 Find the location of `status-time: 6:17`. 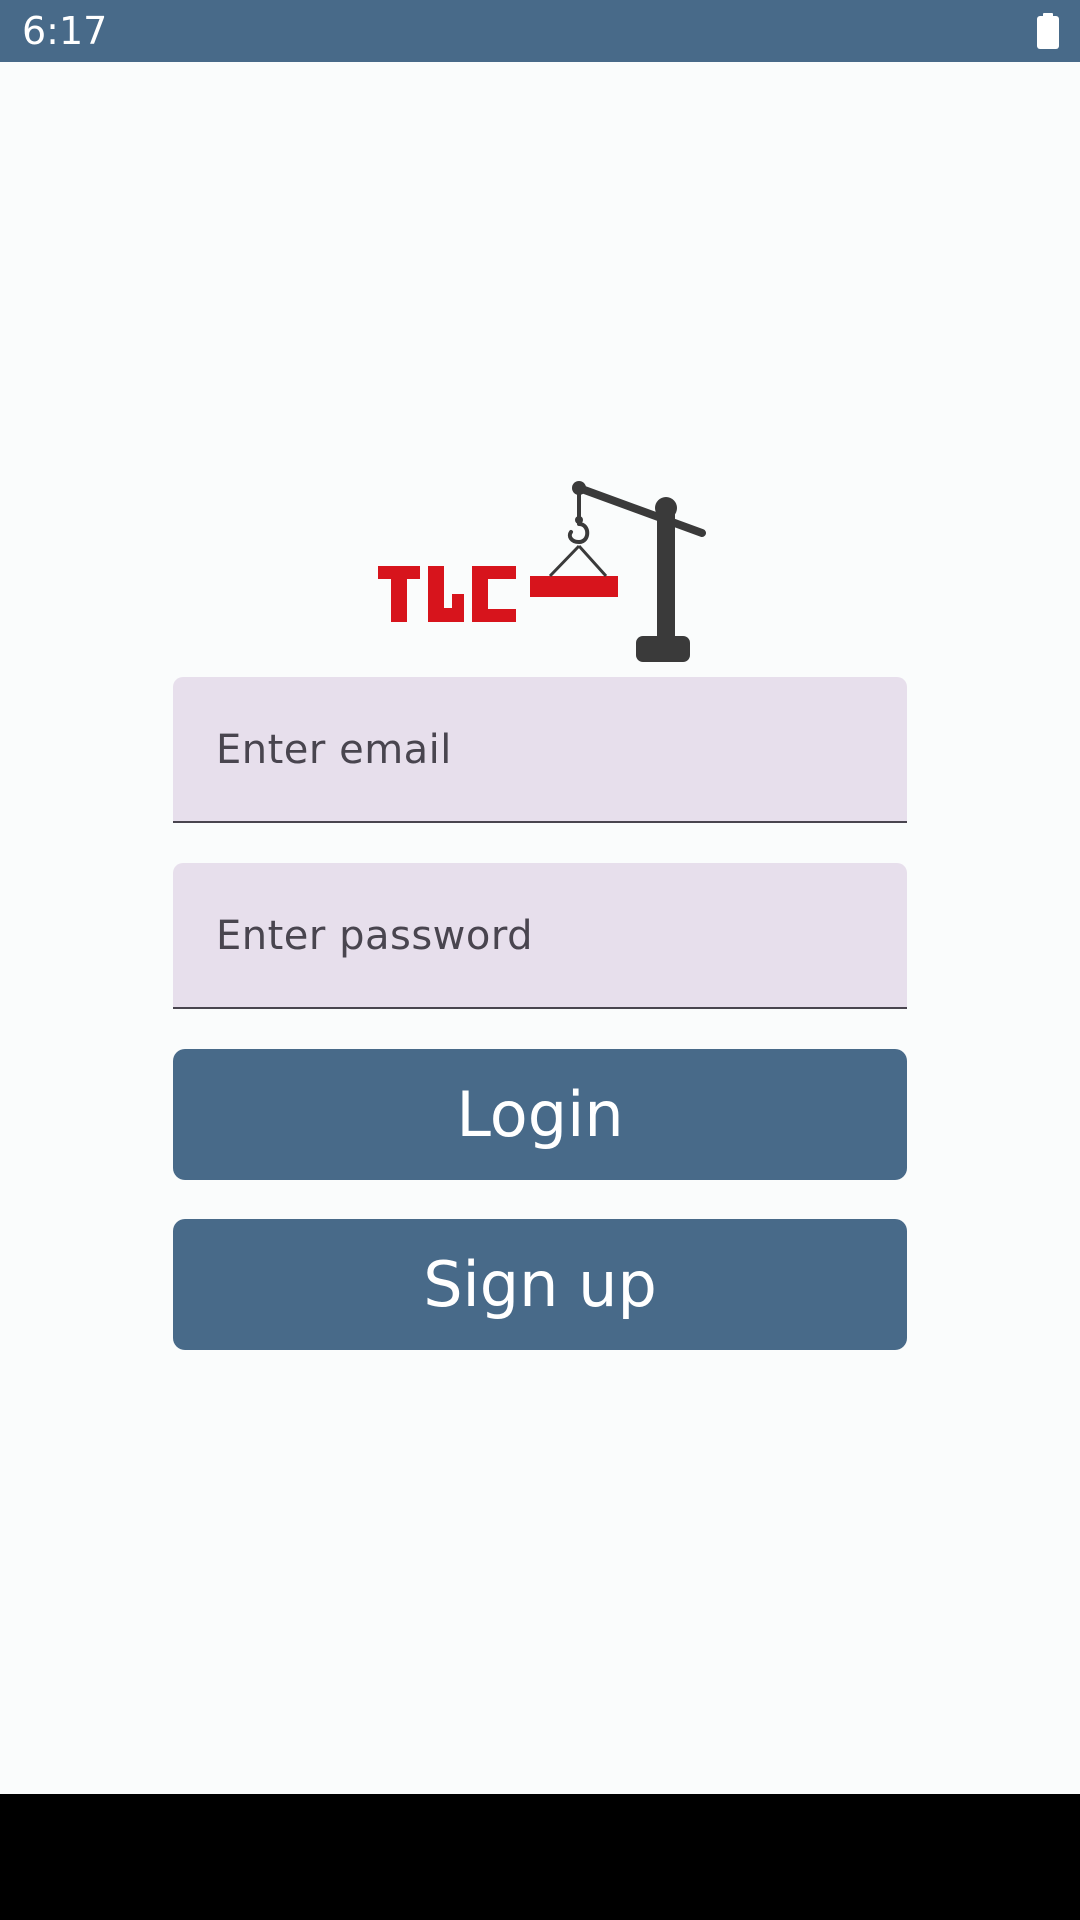

status-time: 6:17 is located at coordinates (65, 31).